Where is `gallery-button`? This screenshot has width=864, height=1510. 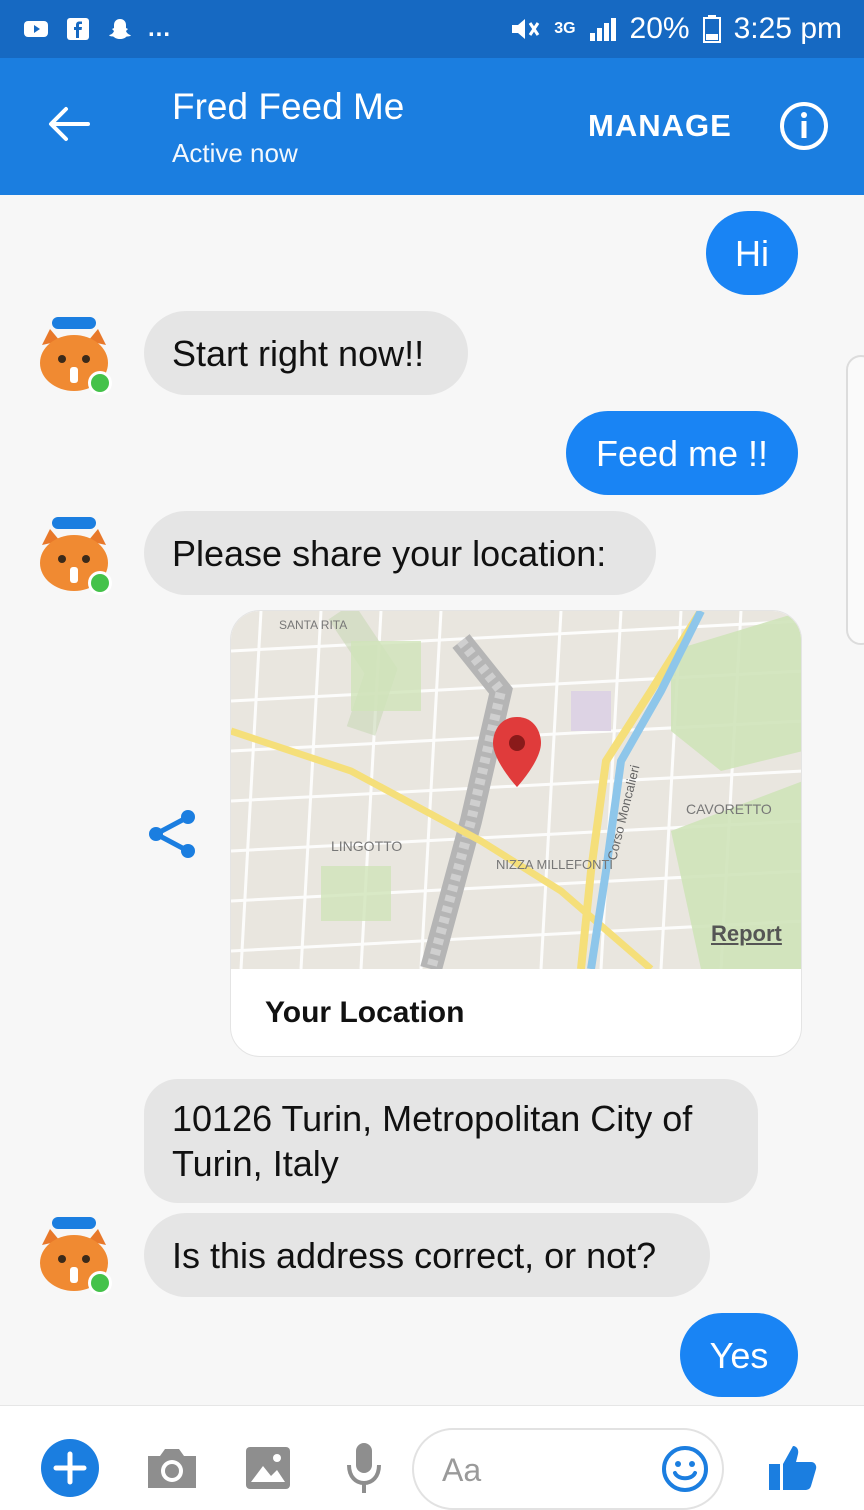 gallery-button is located at coordinates (268, 1468).